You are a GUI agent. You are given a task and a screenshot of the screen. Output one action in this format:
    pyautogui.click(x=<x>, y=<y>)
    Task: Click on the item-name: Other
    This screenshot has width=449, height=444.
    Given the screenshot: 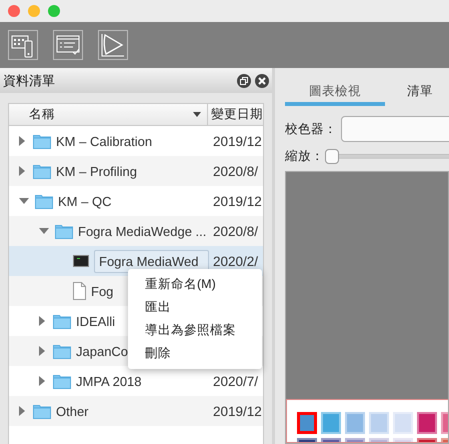 What is the action you would take?
    pyautogui.click(x=72, y=411)
    